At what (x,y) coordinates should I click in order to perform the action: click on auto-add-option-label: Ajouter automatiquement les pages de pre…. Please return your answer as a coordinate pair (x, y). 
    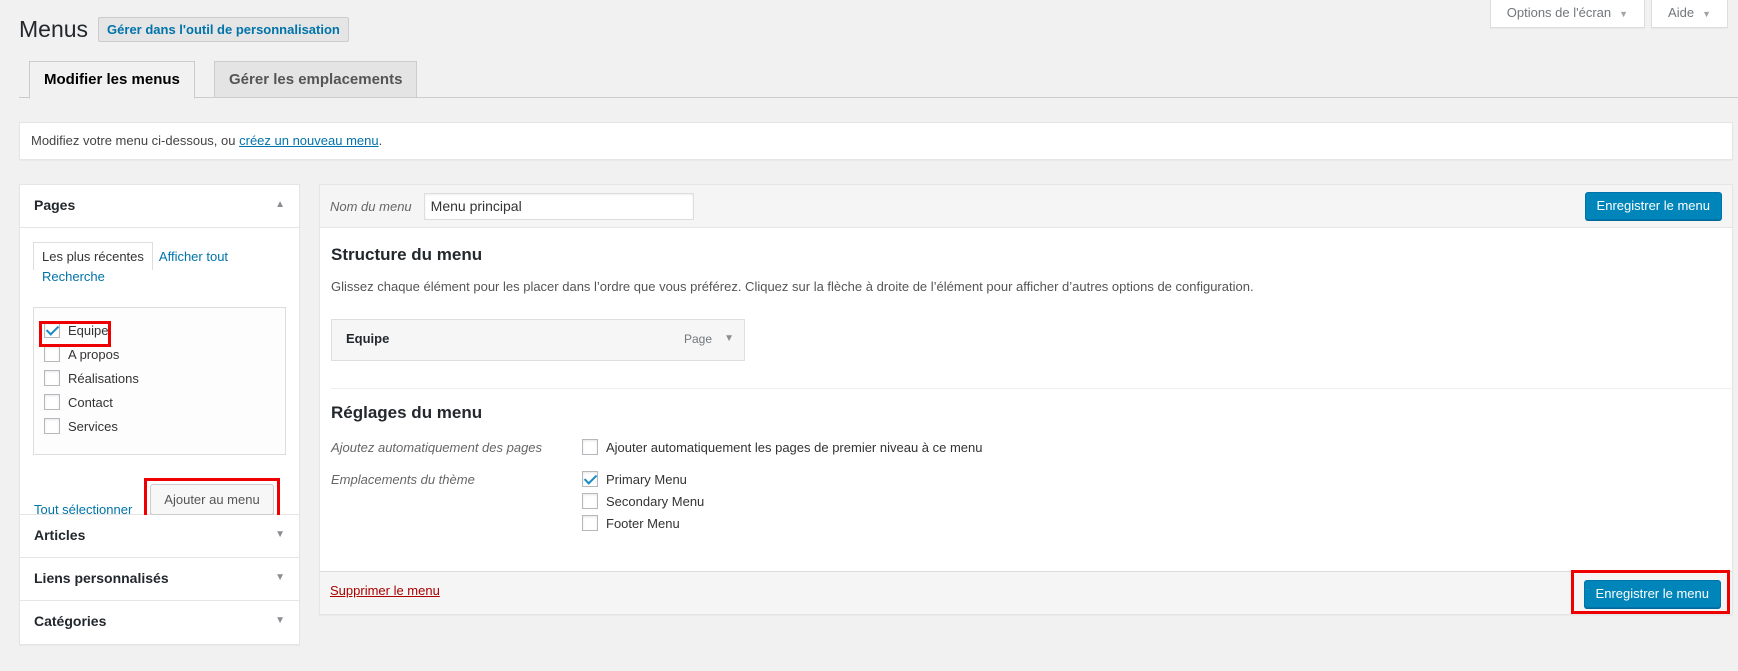
    Looking at the image, I should click on (794, 447).